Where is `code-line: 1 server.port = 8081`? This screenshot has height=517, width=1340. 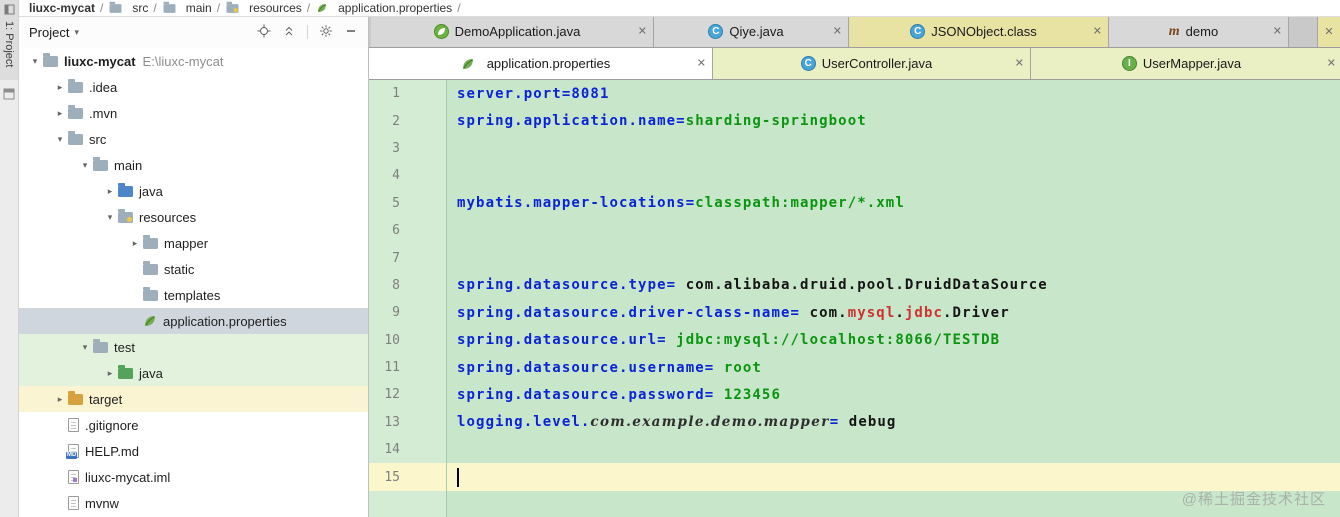
code-line: 1 server.port = 8081 is located at coordinates (854, 94).